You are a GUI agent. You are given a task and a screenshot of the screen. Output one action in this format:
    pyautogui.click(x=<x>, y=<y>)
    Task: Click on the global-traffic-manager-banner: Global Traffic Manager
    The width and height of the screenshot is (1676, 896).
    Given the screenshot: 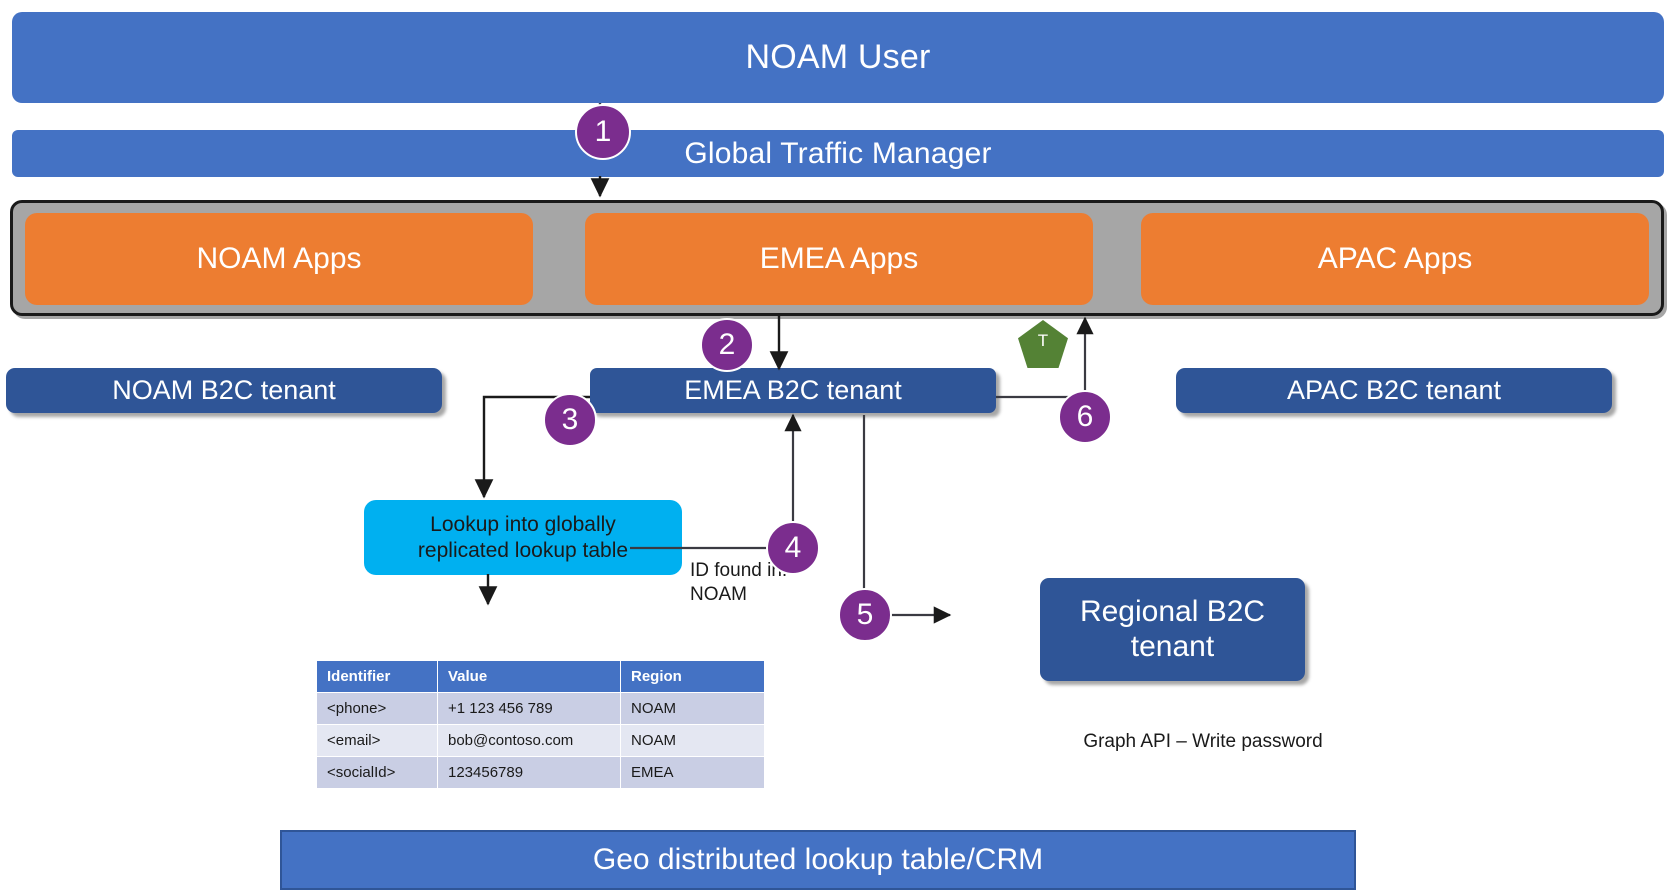 What is the action you would take?
    pyautogui.click(x=838, y=153)
    